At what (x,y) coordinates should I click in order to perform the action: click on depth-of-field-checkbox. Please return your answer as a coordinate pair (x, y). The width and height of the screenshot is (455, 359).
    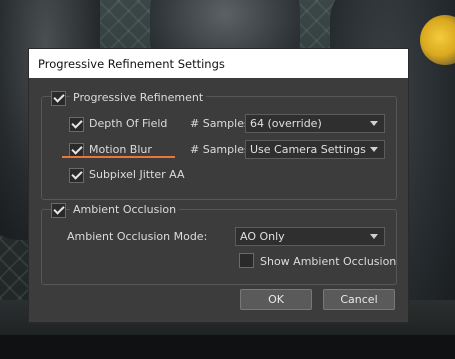
    Looking at the image, I should click on (76, 124).